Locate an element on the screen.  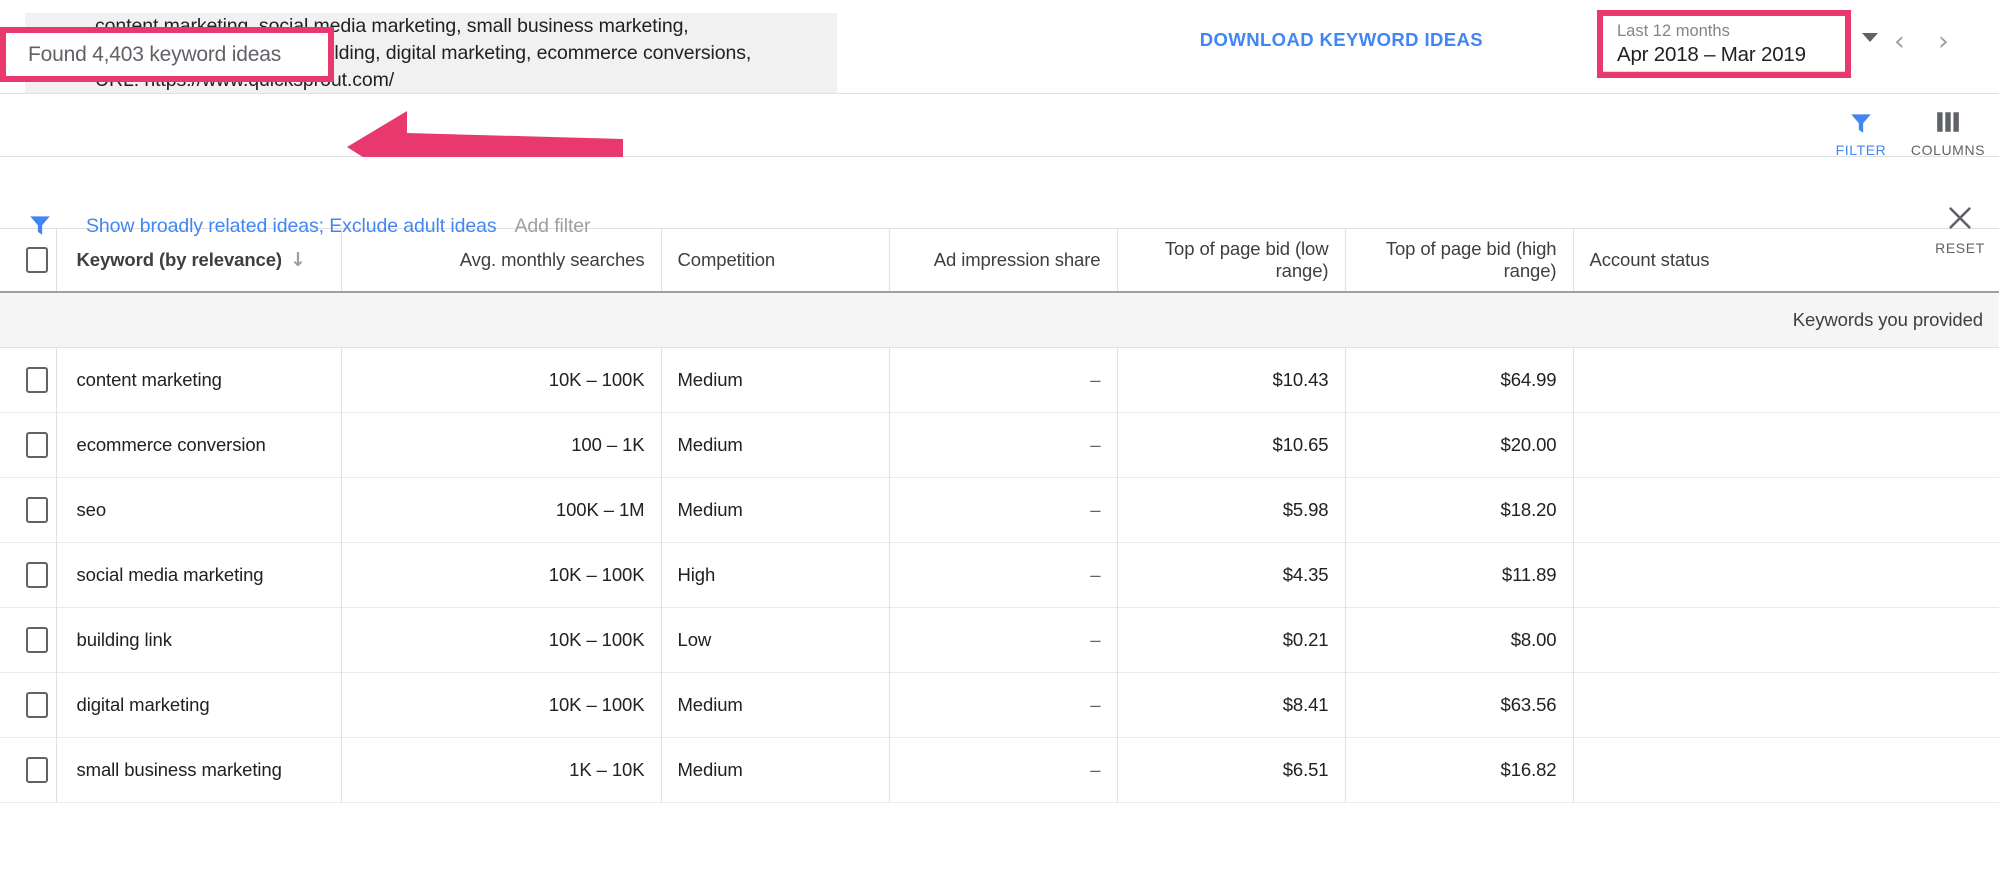
filter-button: FILTER is located at coordinates (1861, 134).